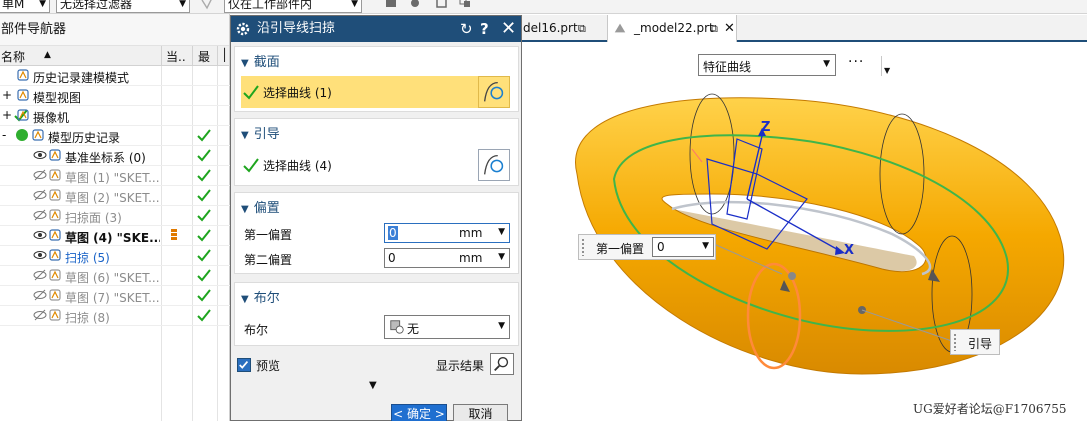 Image resolution: width=1087 pixels, height=421 pixels. I want to click on selection-scope-label: 仅在工作部件内, so click(270, 5).